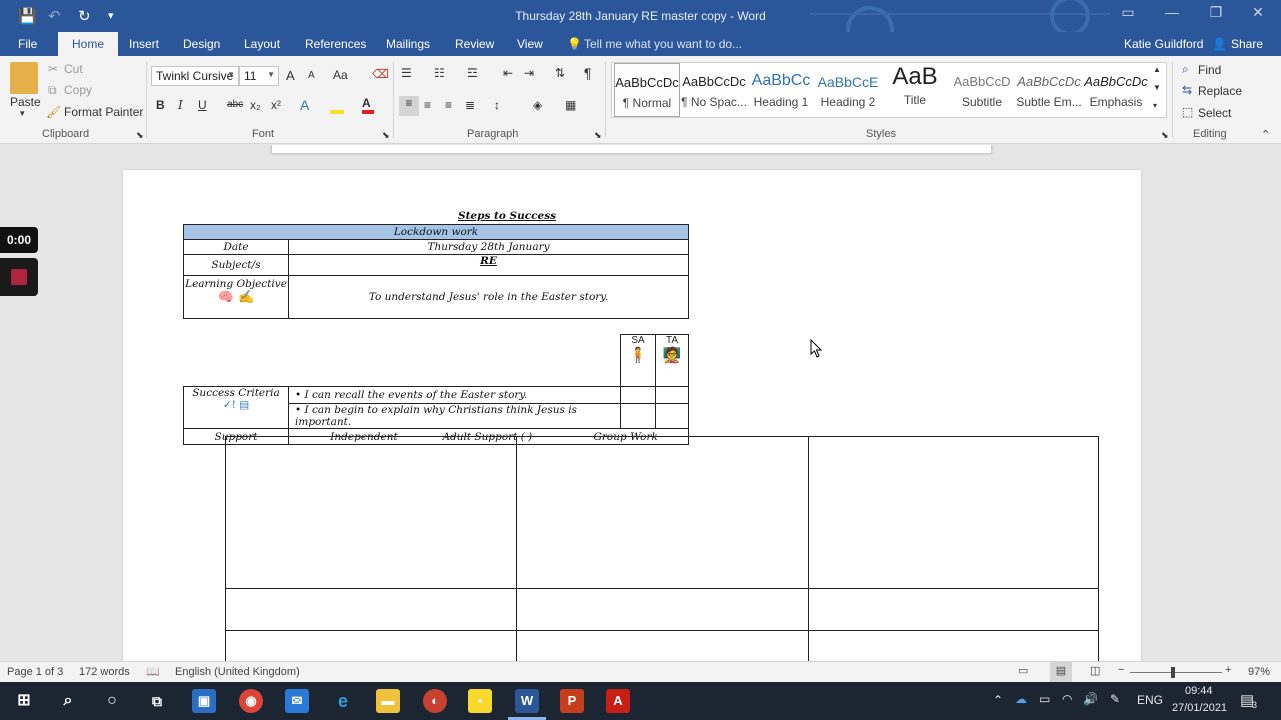 This screenshot has width=1281, height=720. I want to click on replace-button: Replace, so click(1220, 91).